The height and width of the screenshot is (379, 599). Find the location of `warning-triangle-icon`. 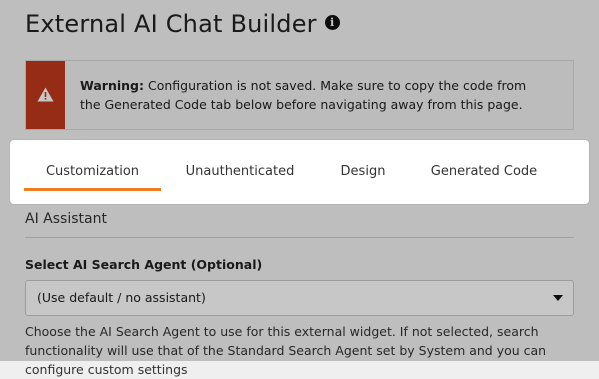

warning-triangle-icon is located at coordinates (45, 94).